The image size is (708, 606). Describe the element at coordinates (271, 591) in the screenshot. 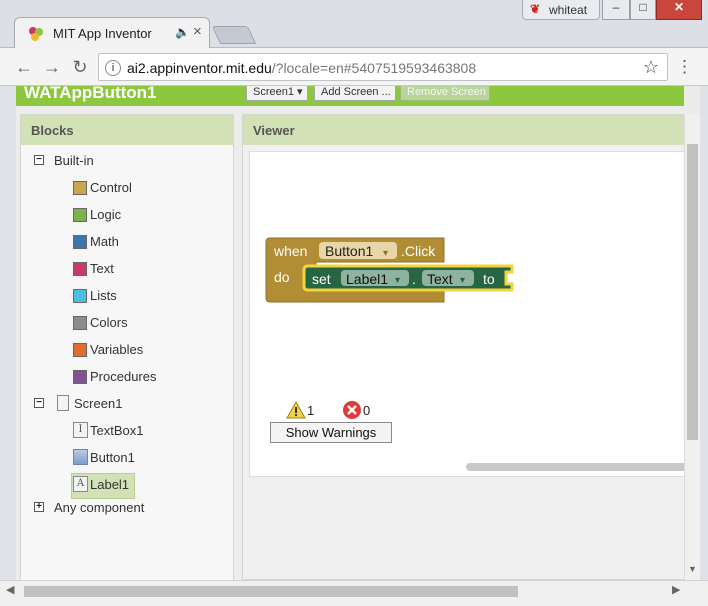

I see `horizontal-scroll-thumb` at that location.